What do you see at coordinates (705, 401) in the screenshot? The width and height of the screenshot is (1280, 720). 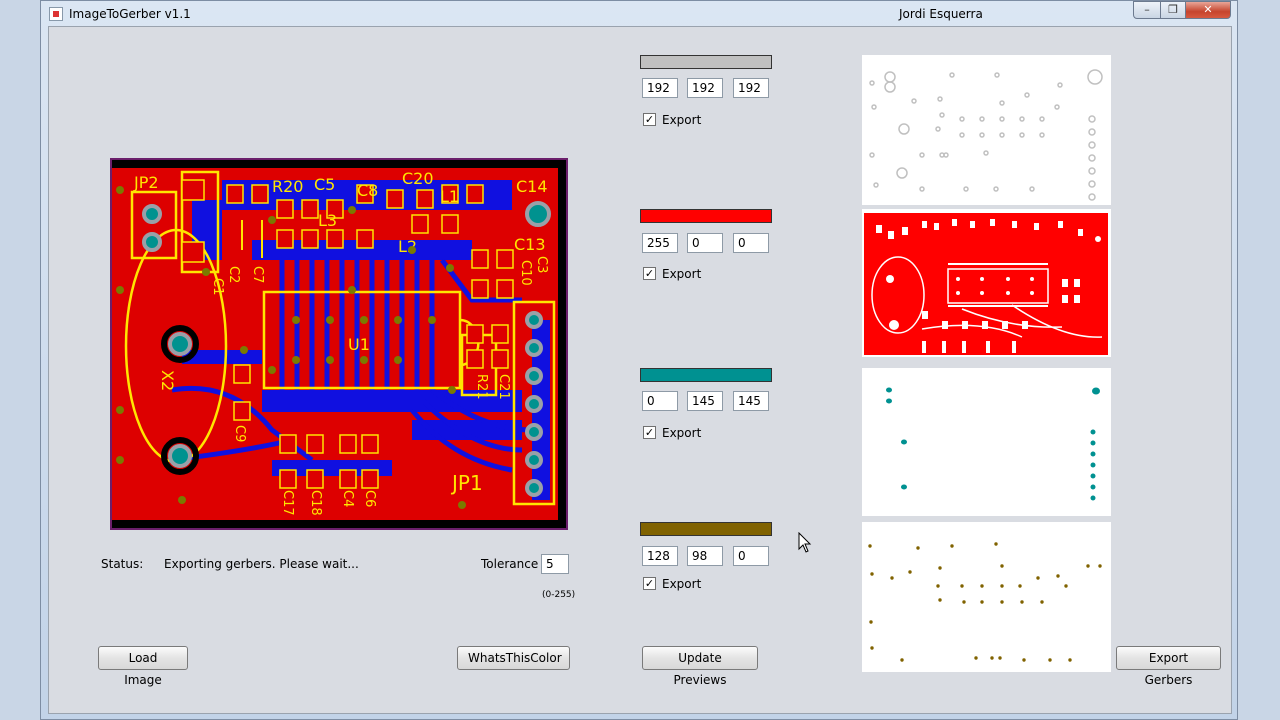 I see `green-field: 145` at bounding box center [705, 401].